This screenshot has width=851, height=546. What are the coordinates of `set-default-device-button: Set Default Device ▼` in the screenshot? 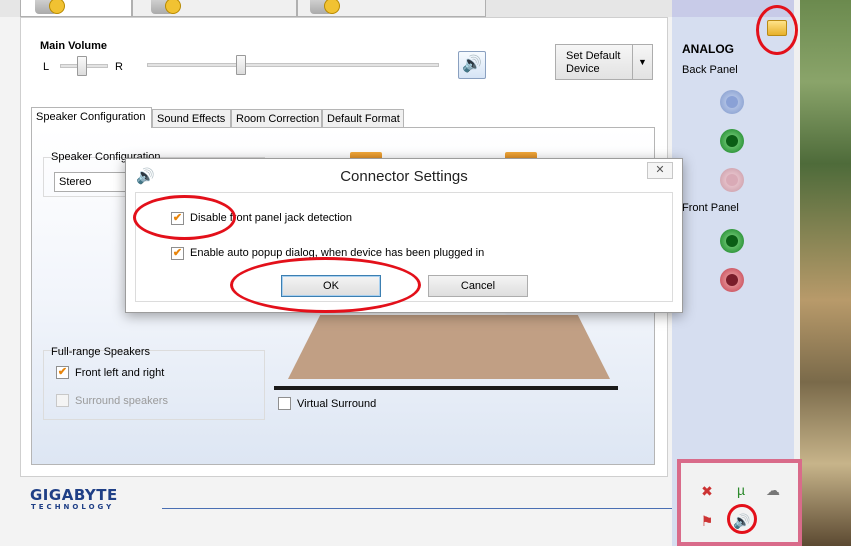 It's located at (604, 62).